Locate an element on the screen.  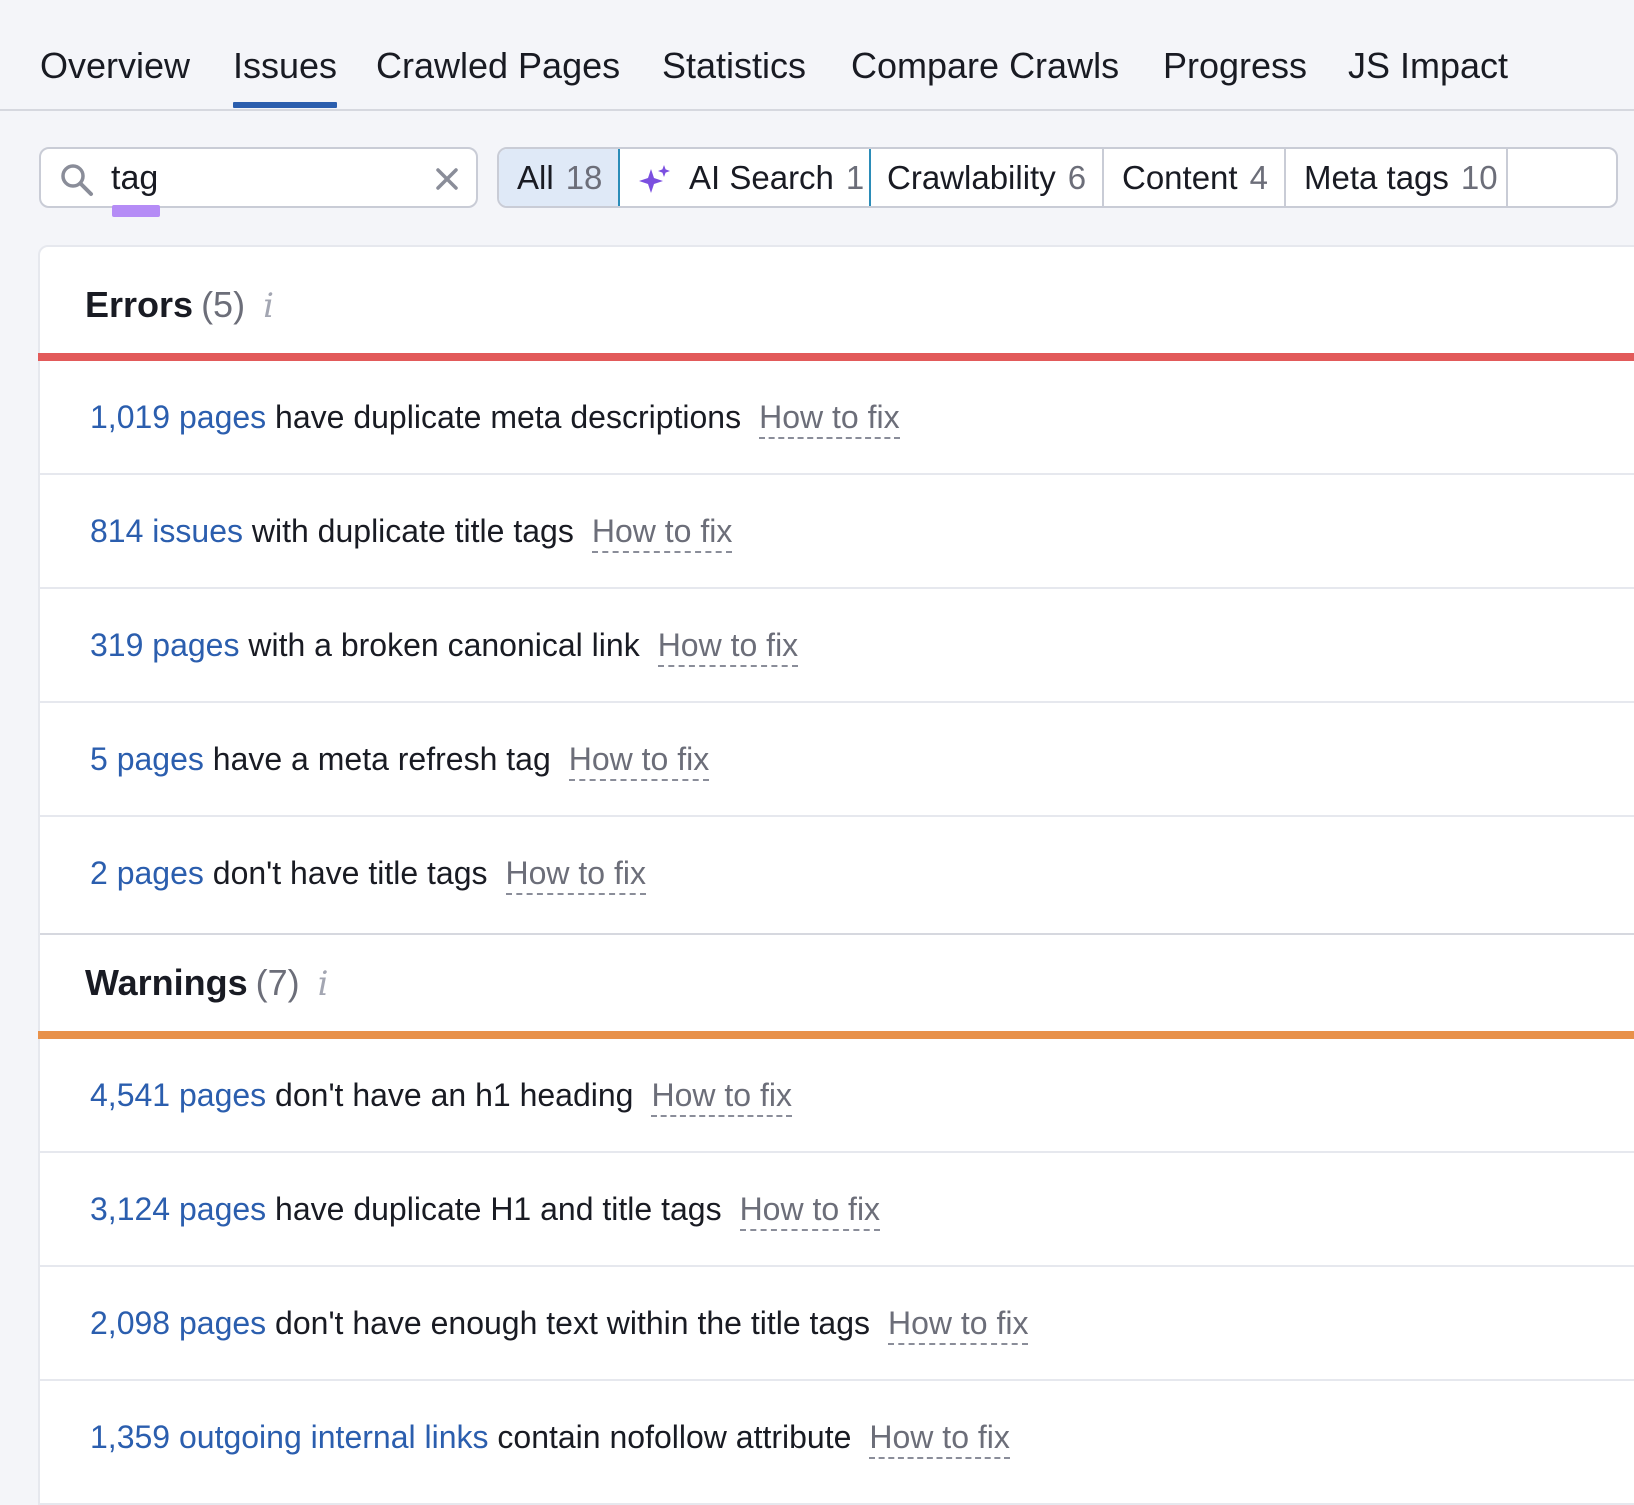
error-description: with a broken canonical link is located at coordinates (444, 645).